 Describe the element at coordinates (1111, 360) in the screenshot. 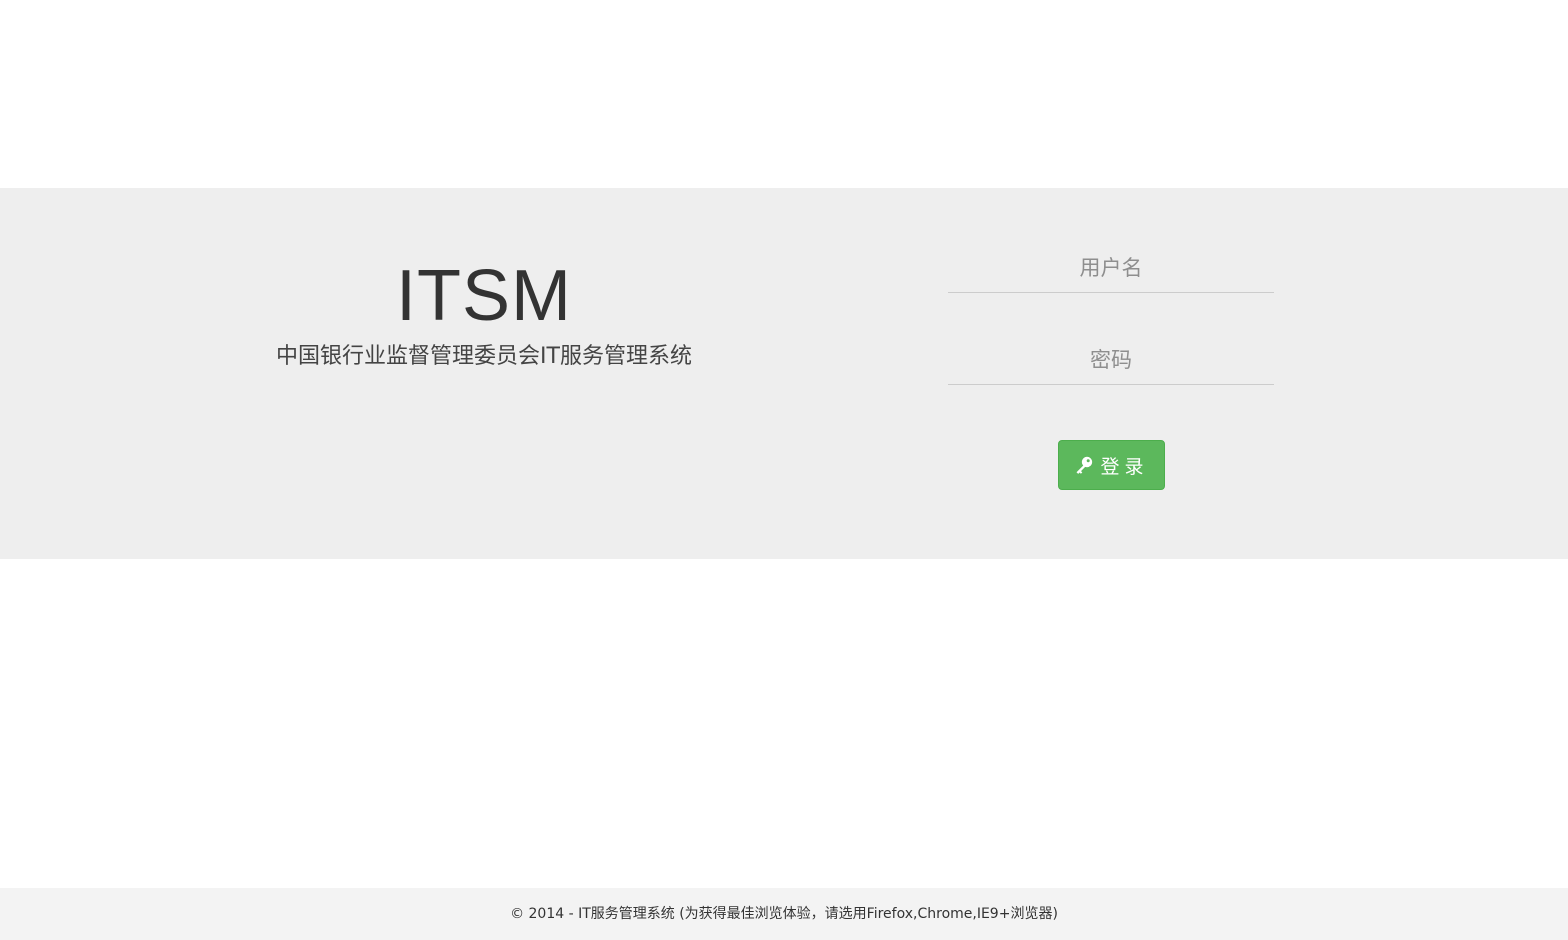

I see `password-input` at that location.